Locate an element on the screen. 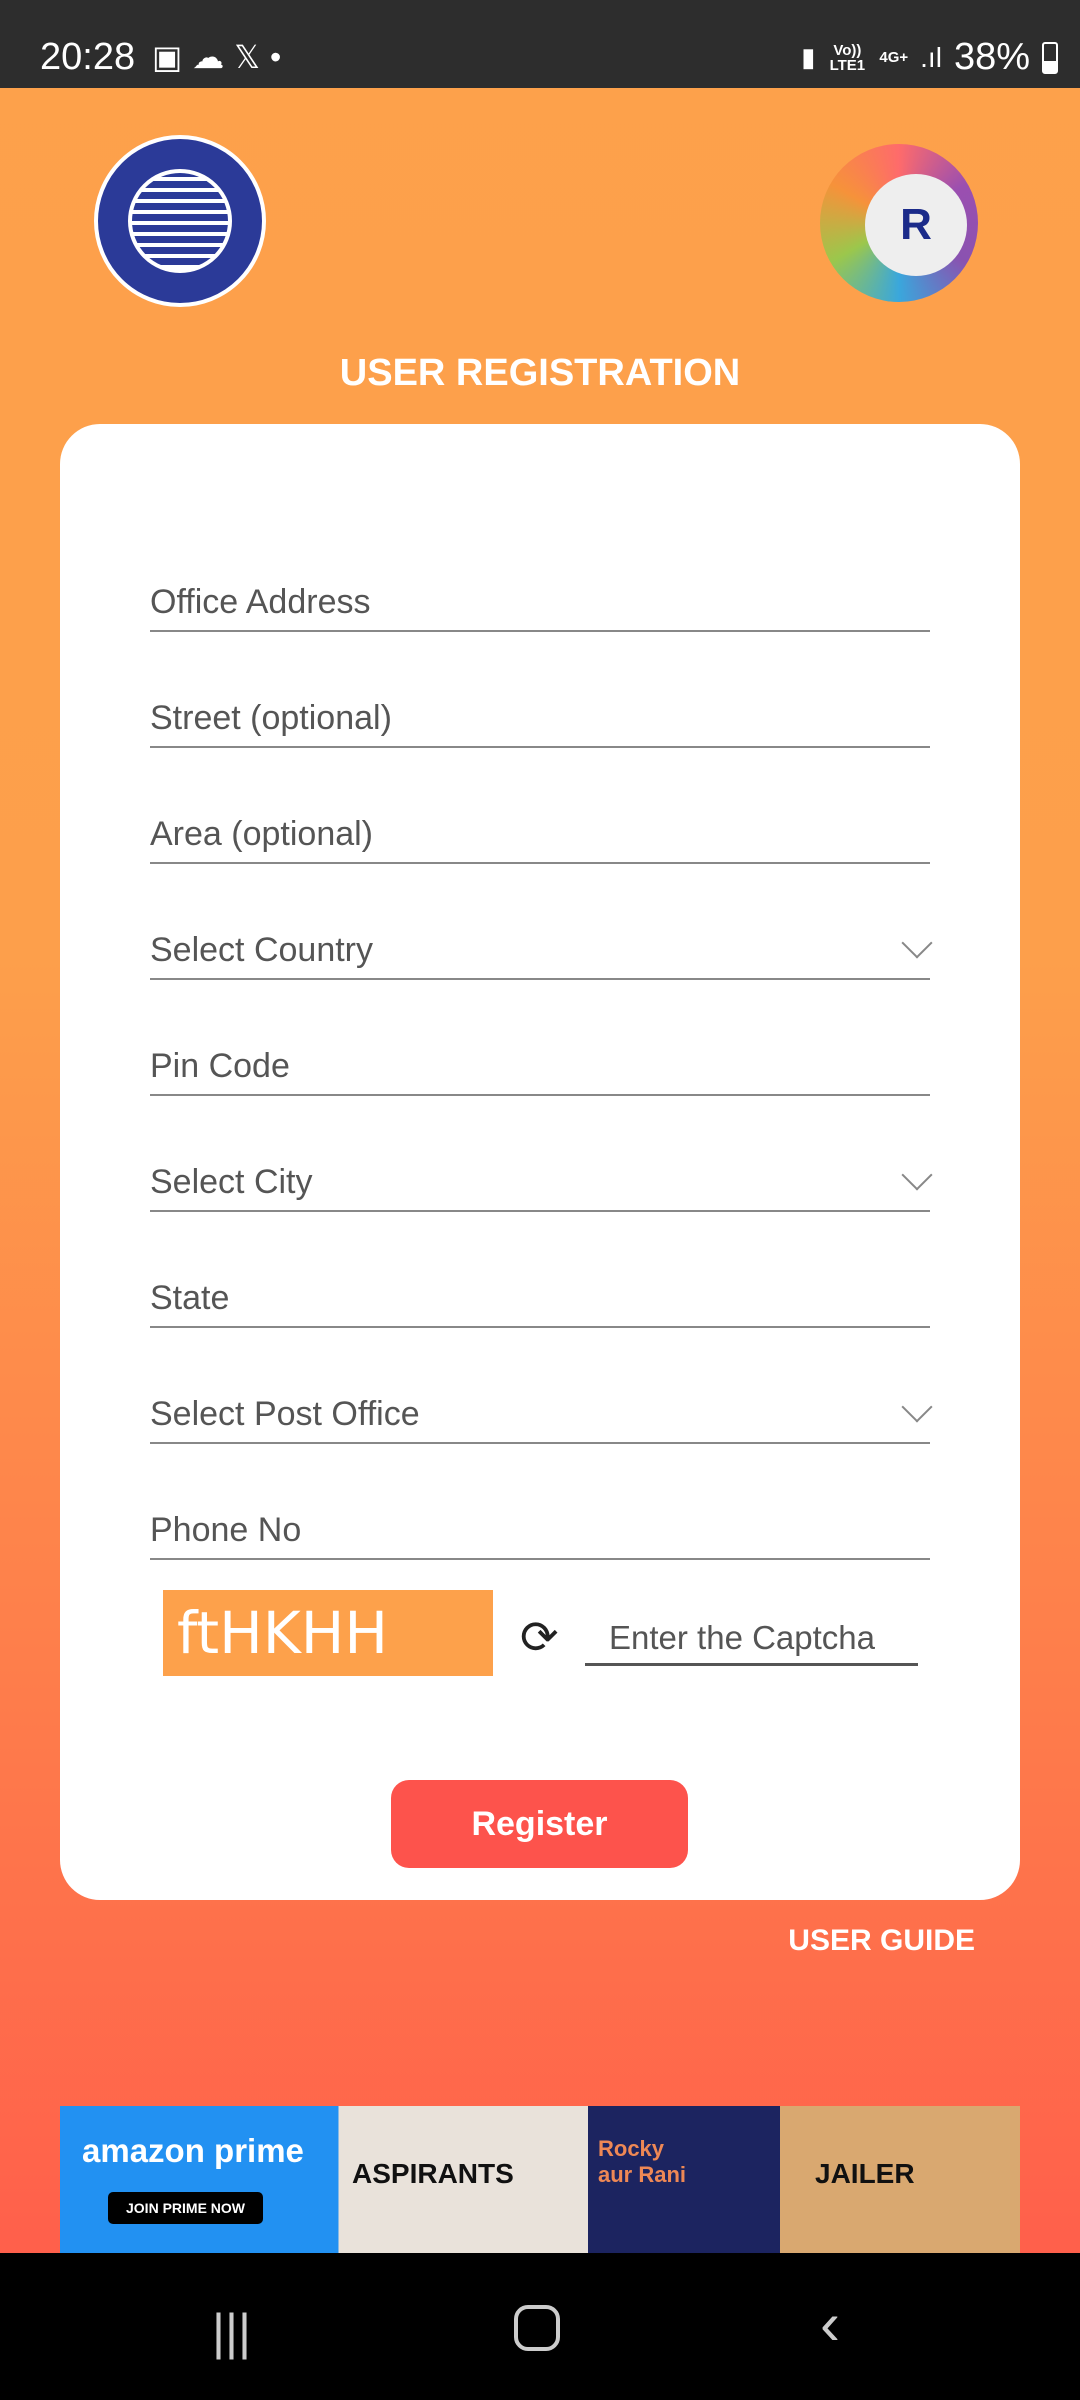  field-label: Select Post Office is located at coordinates (285, 1414).